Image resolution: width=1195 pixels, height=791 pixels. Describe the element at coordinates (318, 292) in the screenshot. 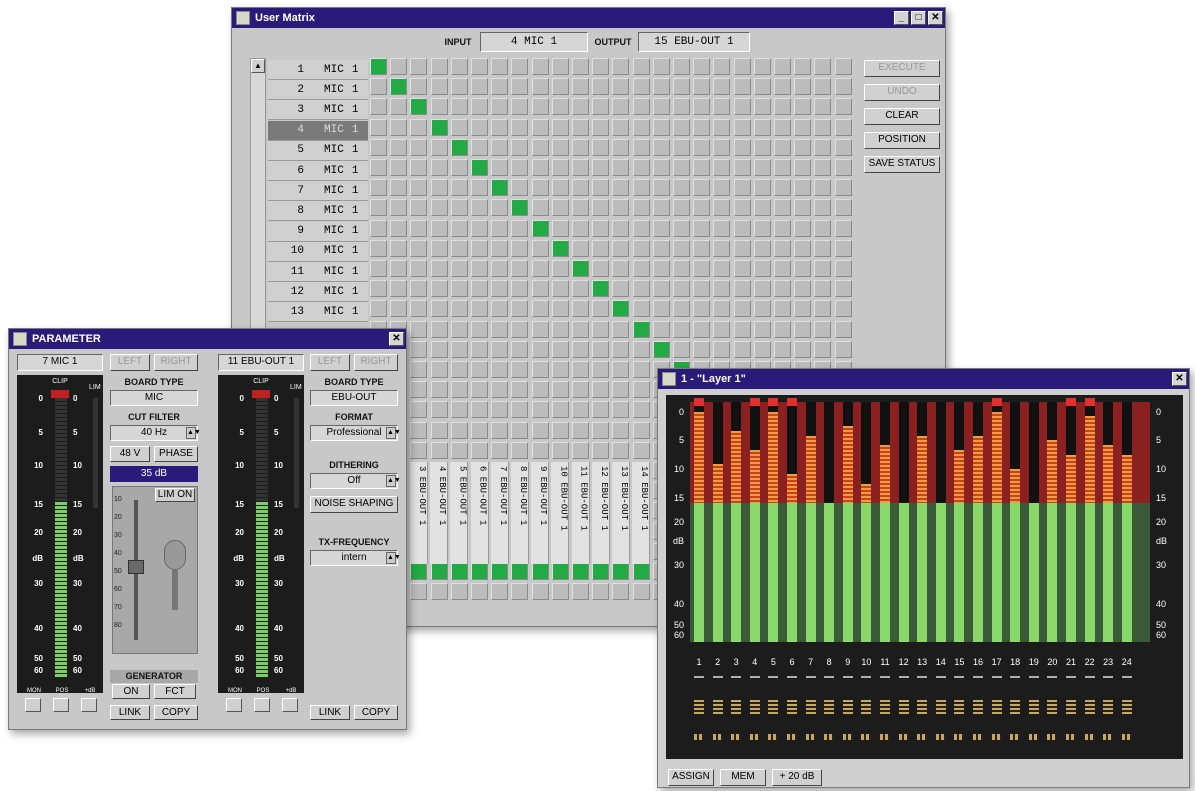

I see `matrix-row-label: 12 MIC 1` at that location.